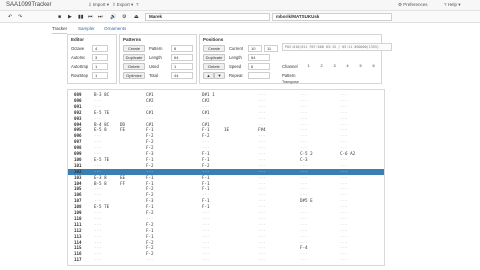 This screenshot has height=270, width=480. I want to click on table-row: 117 --- --- --- --- --- ---, so click(226, 260).